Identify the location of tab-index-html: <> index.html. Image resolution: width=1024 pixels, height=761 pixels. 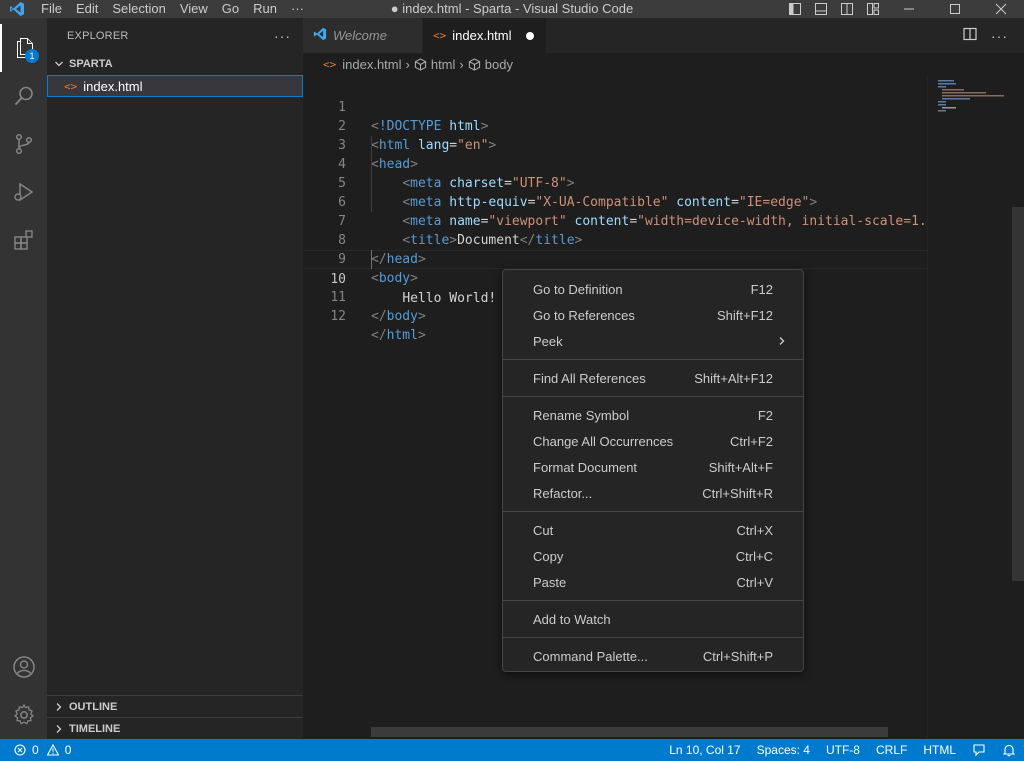
(484, 35).